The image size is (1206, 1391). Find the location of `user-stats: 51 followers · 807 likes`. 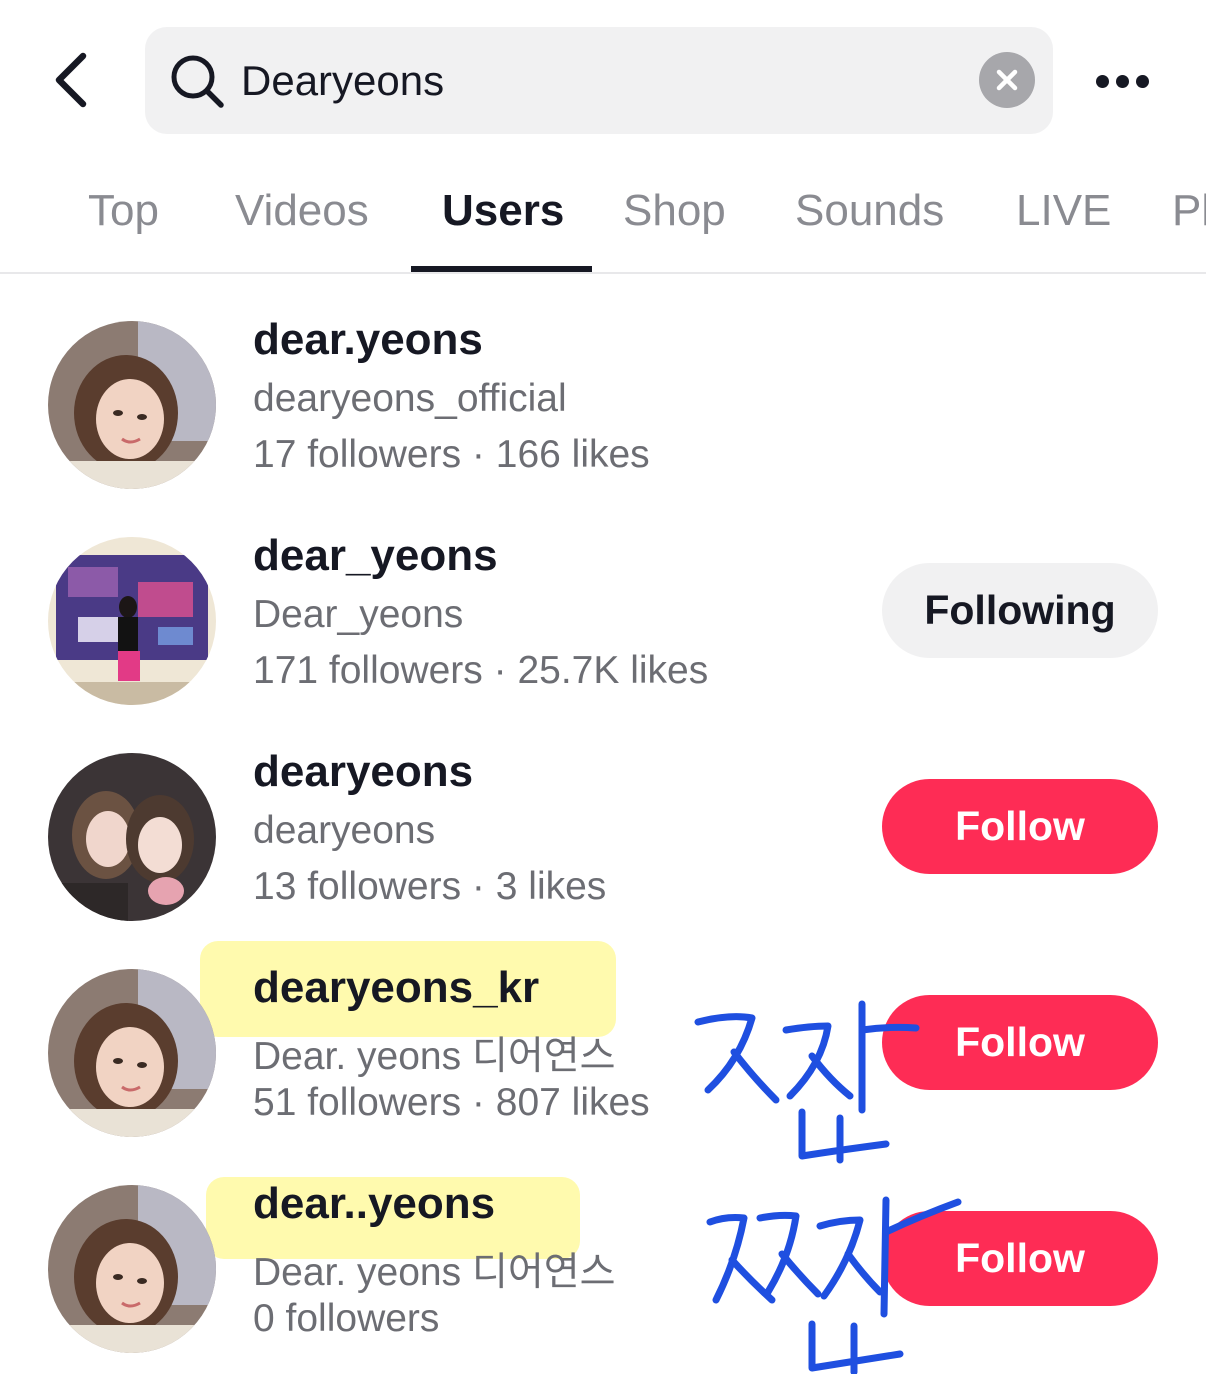

user-stats: 51 followers · 807 likes is located at coordinates (451, 1102).